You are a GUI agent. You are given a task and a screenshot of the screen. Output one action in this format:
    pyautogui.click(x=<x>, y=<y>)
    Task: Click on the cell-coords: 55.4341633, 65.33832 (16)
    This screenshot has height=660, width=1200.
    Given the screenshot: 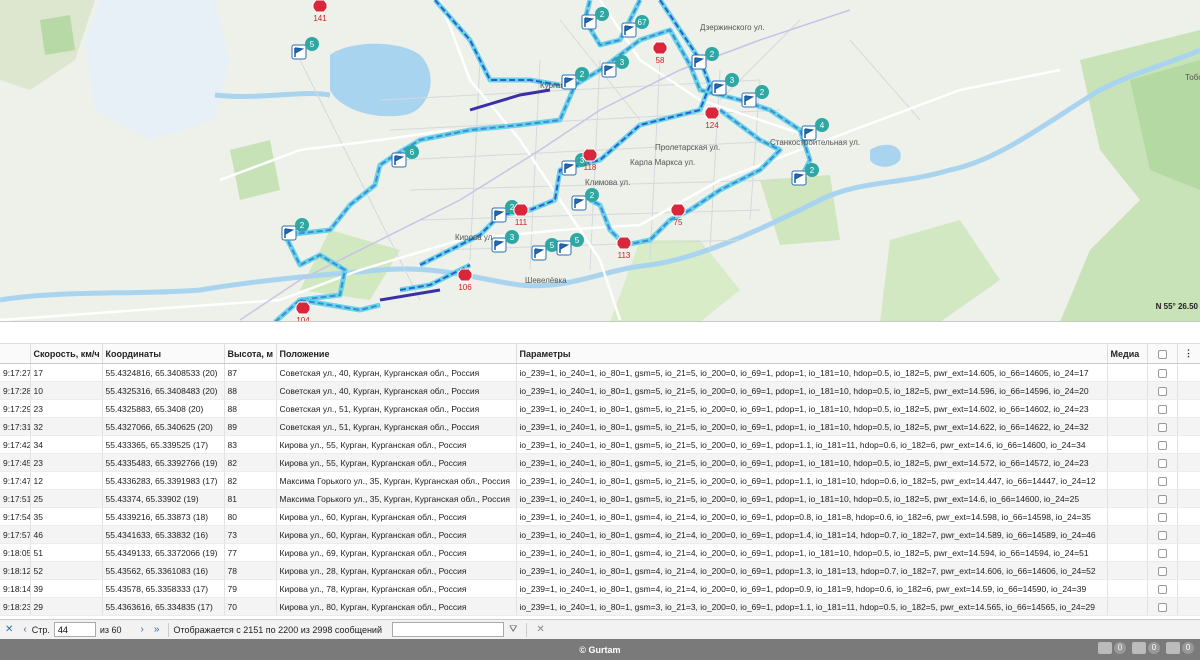 What is the action you would take?
    pyautogui.click(x=163, y=534)
    